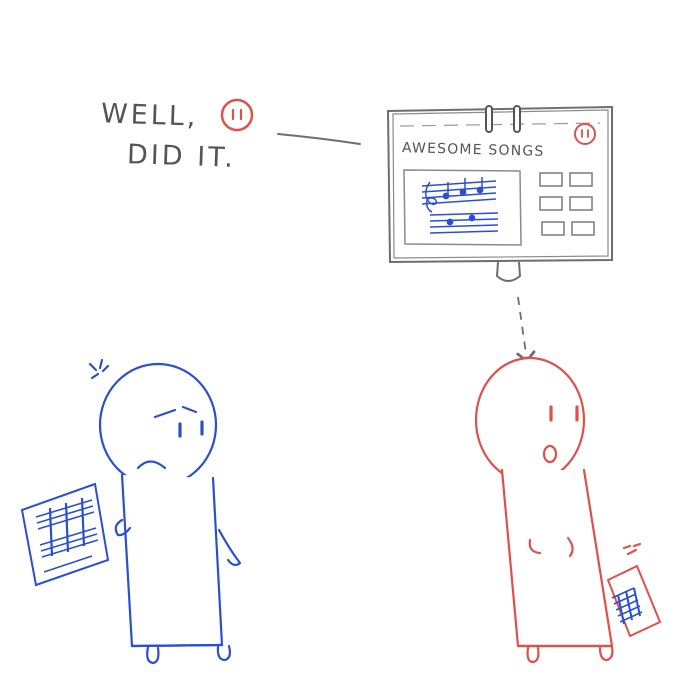 This screenshot has width=700, height=700. What do you see at coordinates (319, 139) in the screenshot?
I see `speech-connector-line` at bounding box center [319, 139].